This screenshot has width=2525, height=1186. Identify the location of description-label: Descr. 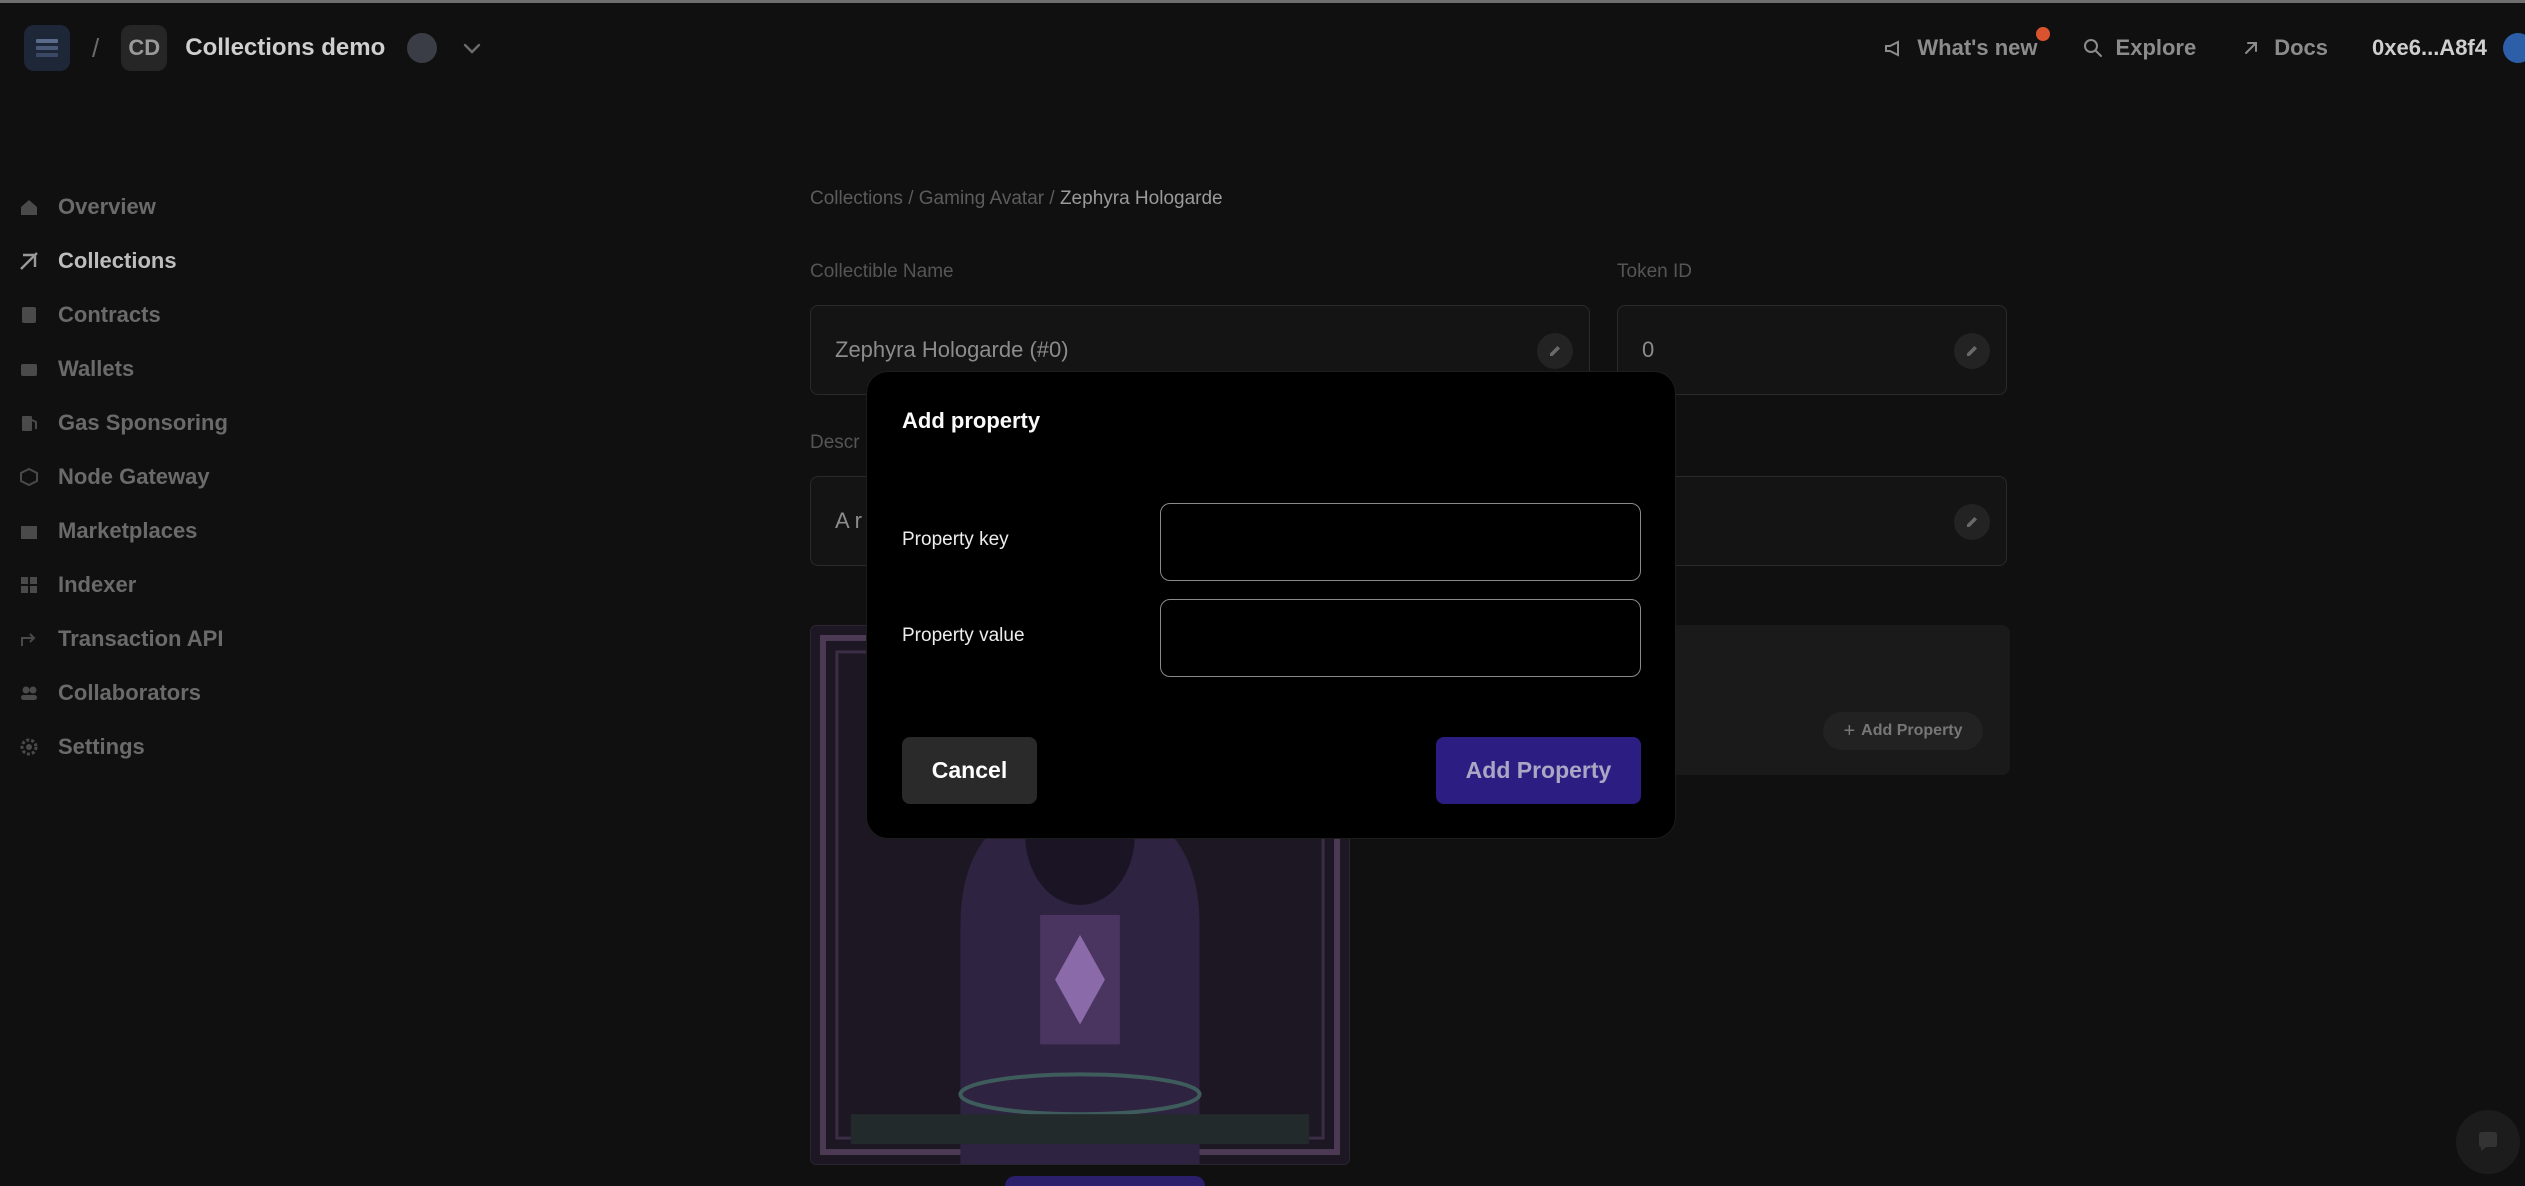
(835, 442).